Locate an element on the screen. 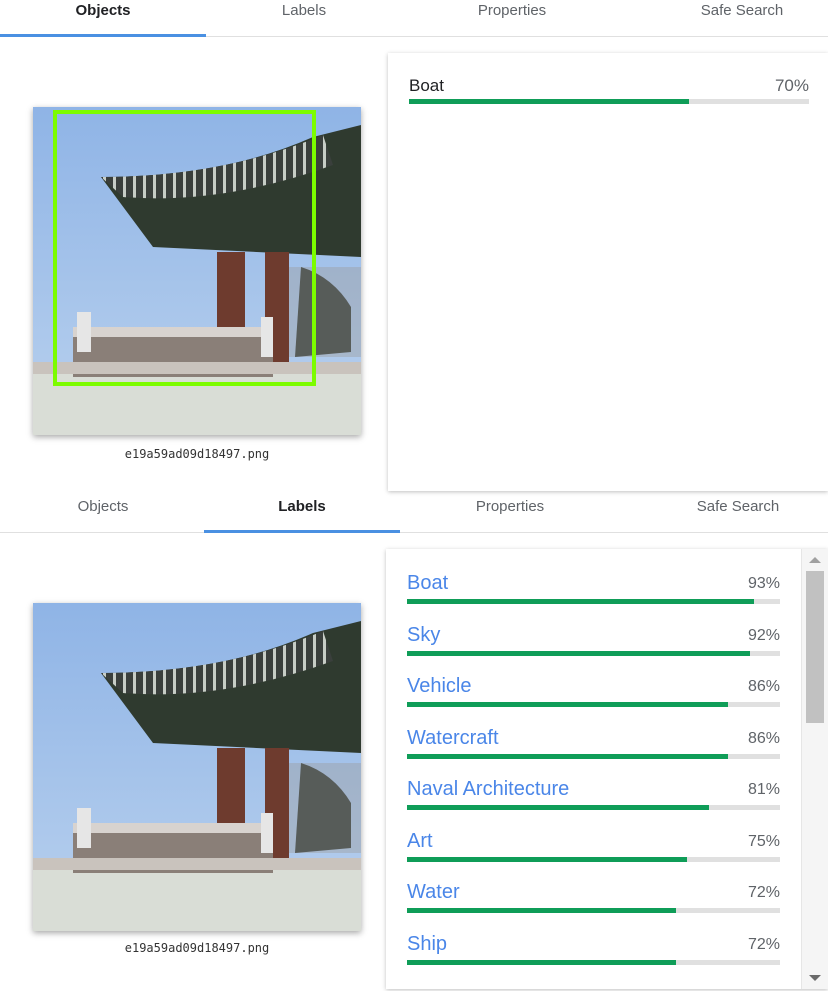 This screenshot has width=828, height=991. label-link: Naval Architecture is located at coordinates (488, 789).